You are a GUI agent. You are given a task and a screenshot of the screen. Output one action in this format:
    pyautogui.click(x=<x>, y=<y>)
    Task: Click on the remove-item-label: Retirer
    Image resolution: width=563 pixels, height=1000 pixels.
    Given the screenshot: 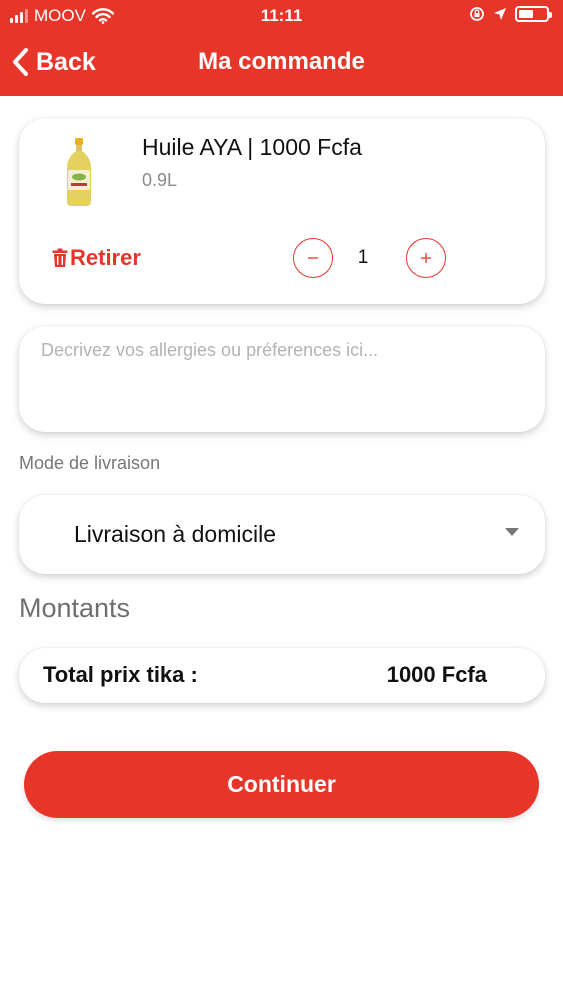 What is the action you would take?
    pyautogui.click(x=105, y=257)
    